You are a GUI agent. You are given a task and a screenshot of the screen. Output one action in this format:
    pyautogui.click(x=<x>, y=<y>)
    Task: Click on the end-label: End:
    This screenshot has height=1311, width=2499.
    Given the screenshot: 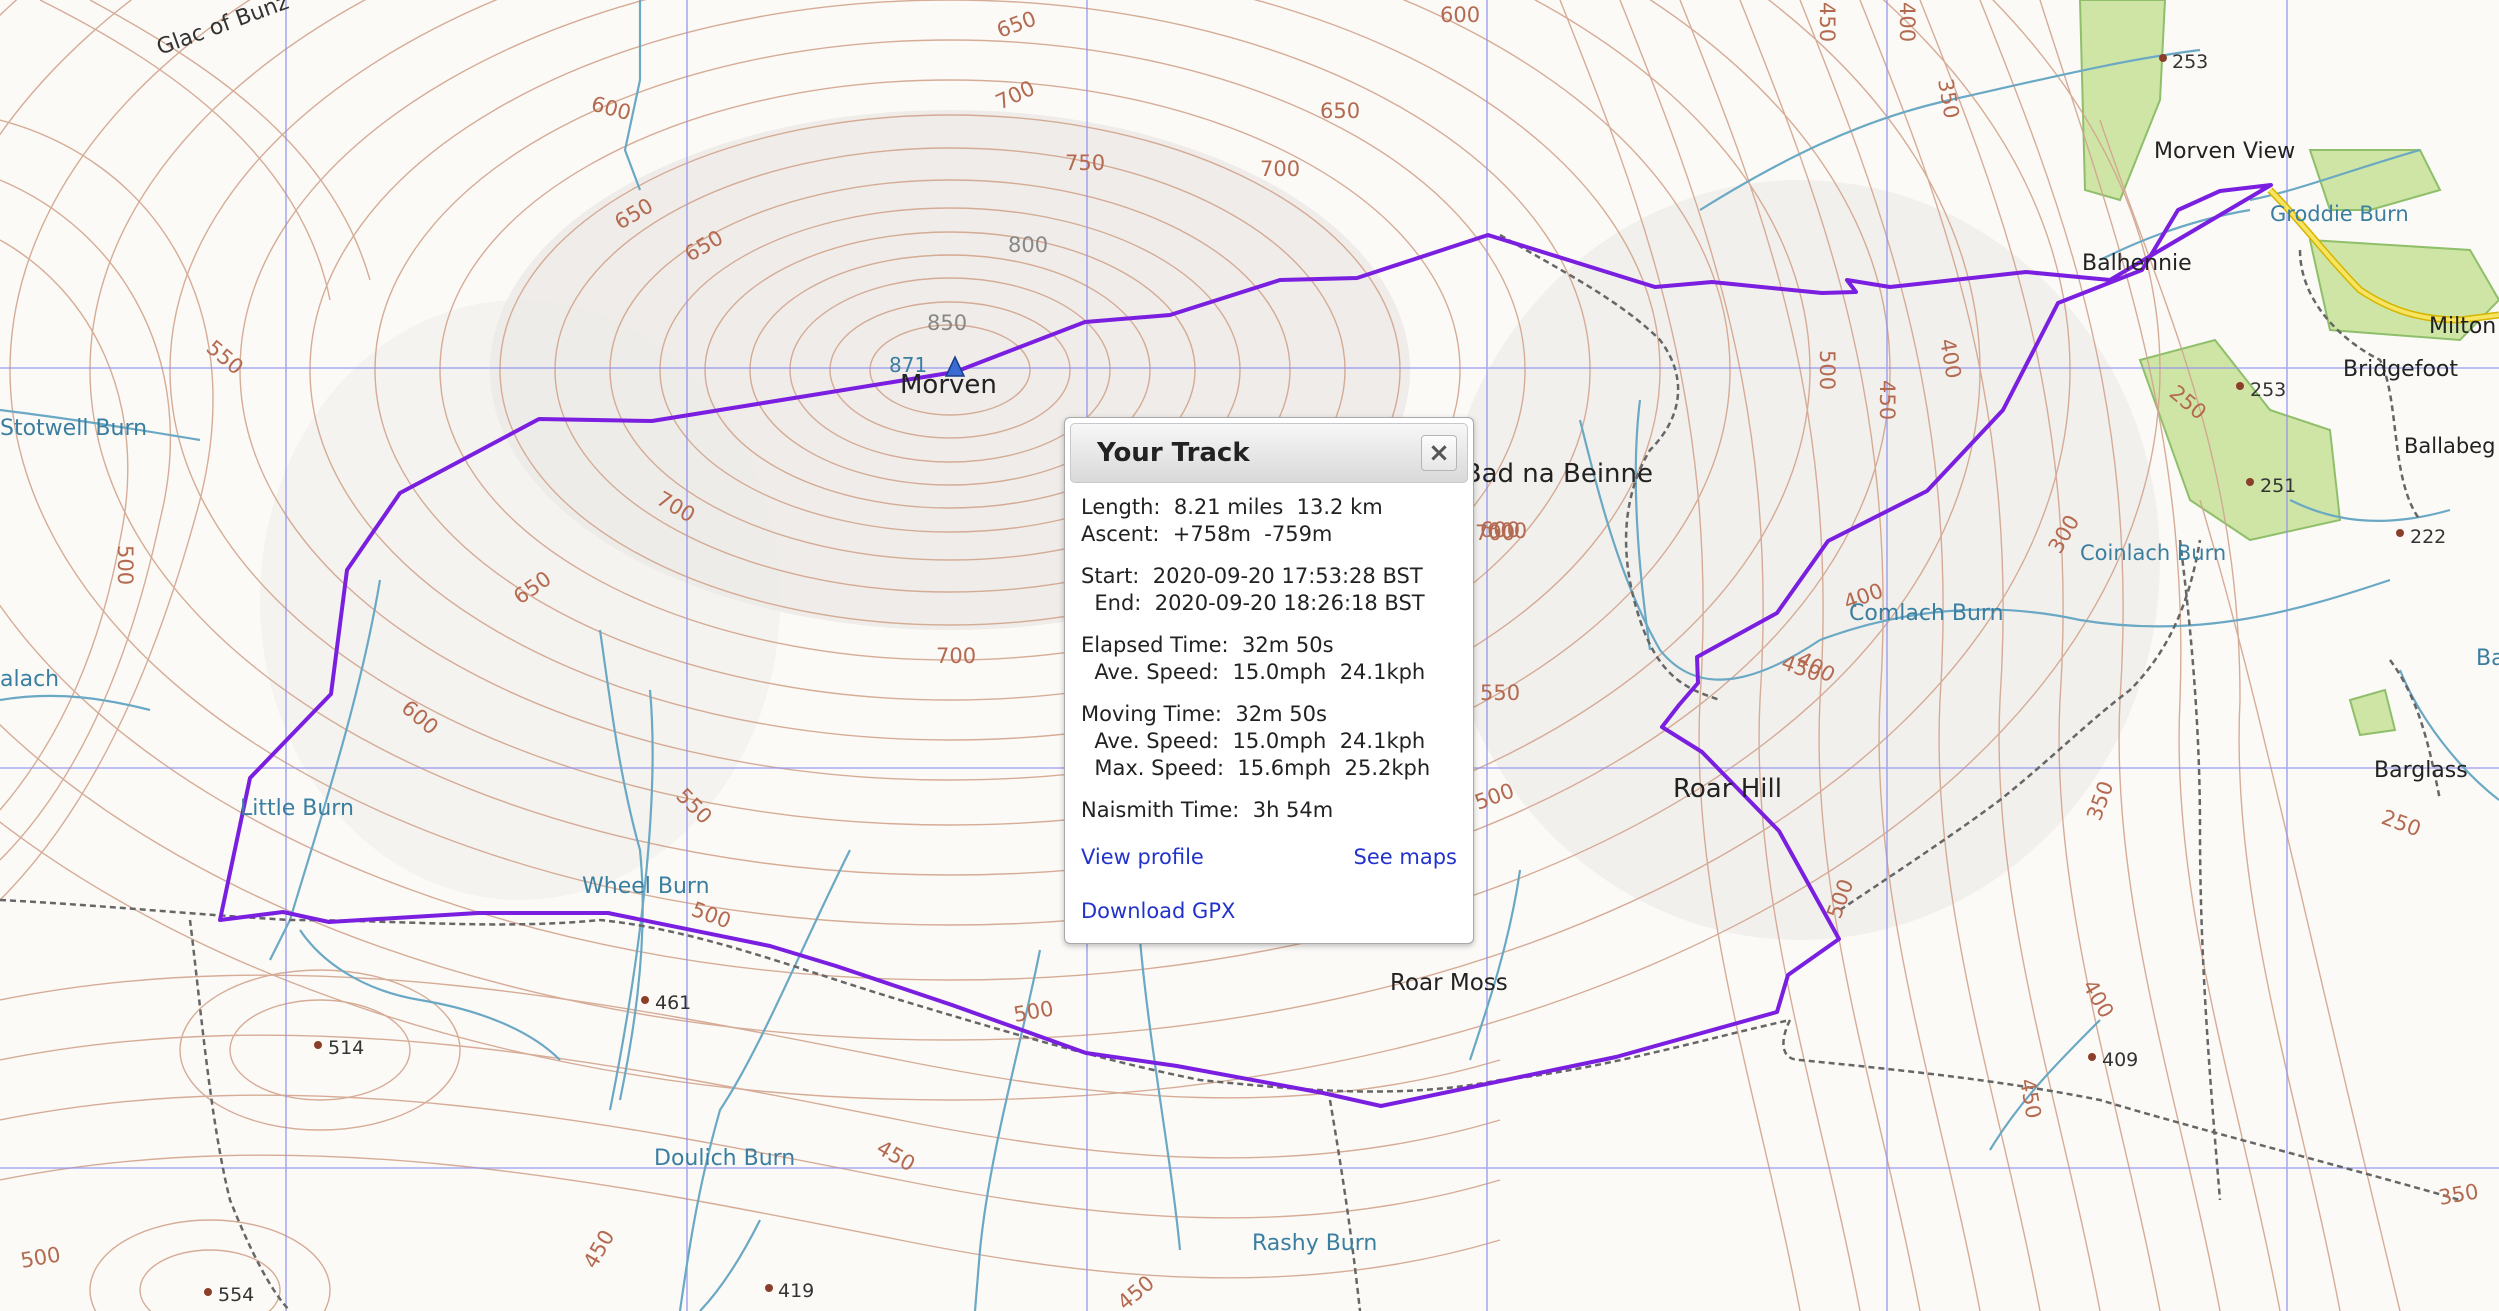 What is the action you would take?
    pyautogui.click(x=1118, y=603)
    